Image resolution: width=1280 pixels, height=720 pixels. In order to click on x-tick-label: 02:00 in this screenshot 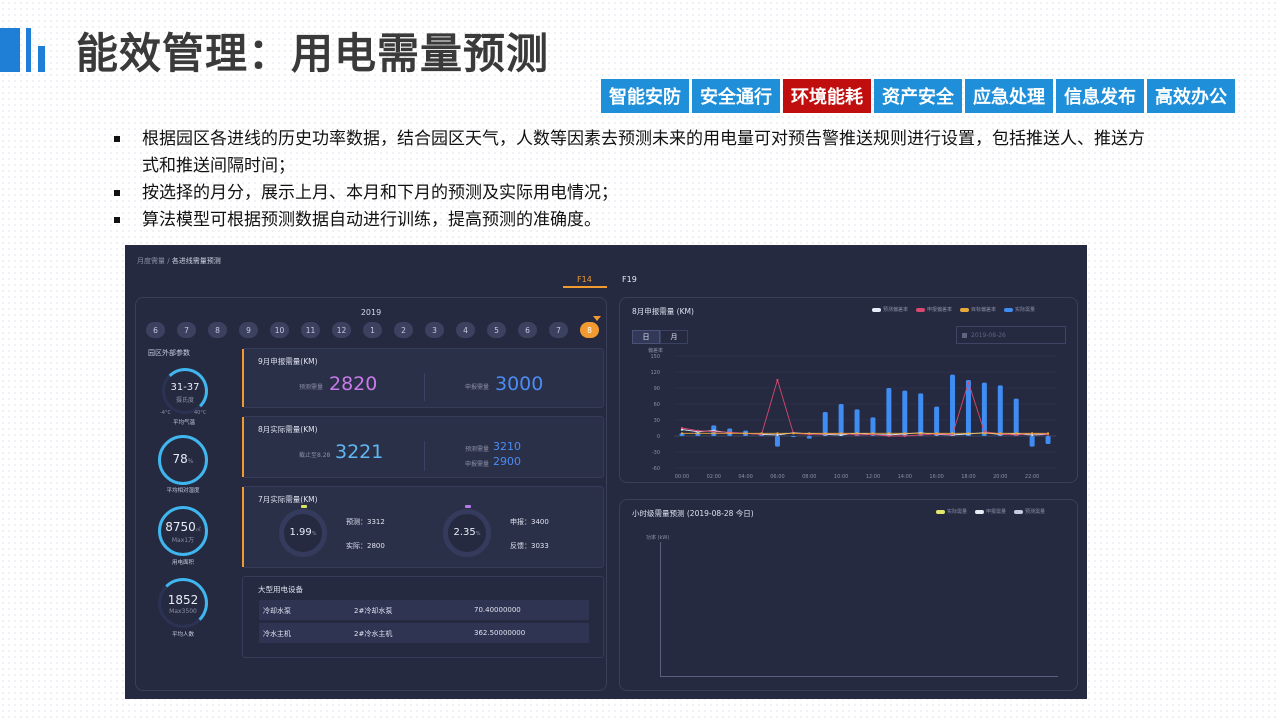, I will do `click(714, 477)`.